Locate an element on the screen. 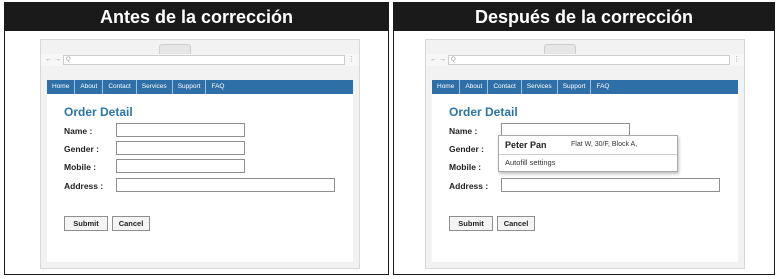 Image resolution: width=779 pixels, height=279 pixels. name-field is located at coordinates (180, 130).